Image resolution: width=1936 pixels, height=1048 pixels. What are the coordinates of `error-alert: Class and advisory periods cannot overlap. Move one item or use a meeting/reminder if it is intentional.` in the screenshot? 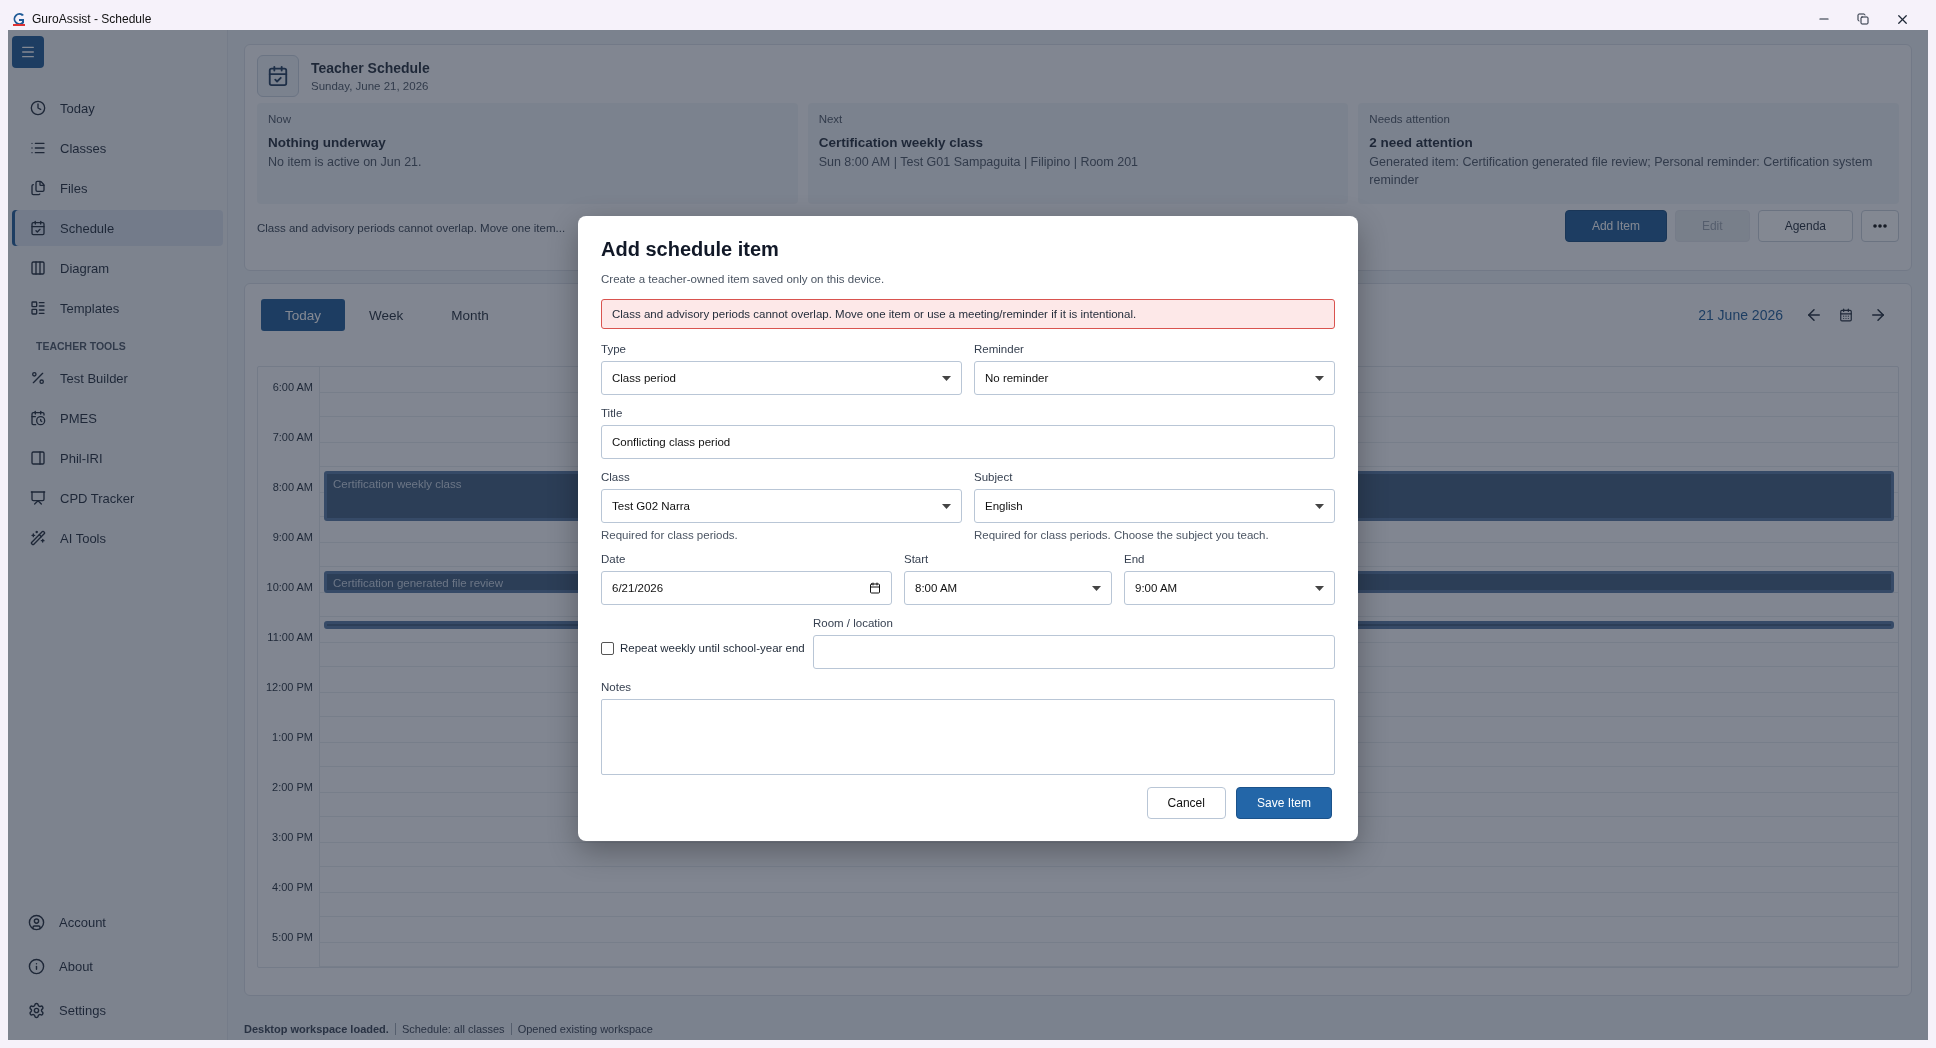 It's located at (968, 314).